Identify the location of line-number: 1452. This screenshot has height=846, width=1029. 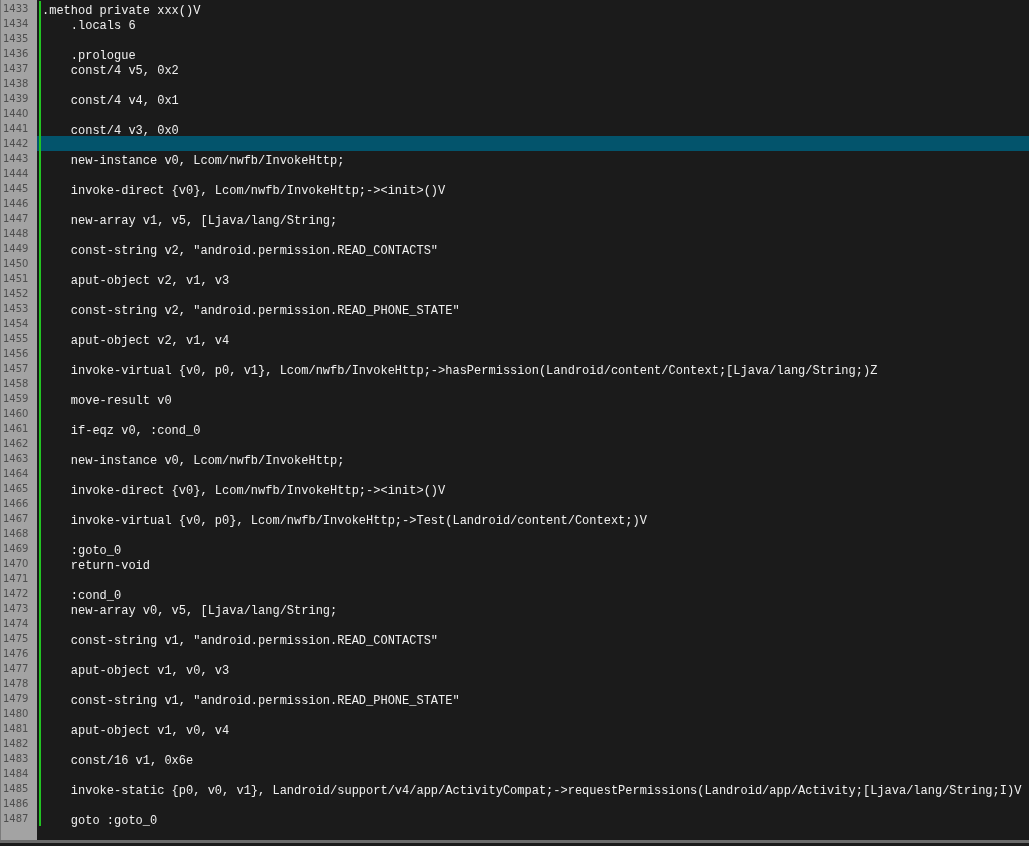
(16, 293).